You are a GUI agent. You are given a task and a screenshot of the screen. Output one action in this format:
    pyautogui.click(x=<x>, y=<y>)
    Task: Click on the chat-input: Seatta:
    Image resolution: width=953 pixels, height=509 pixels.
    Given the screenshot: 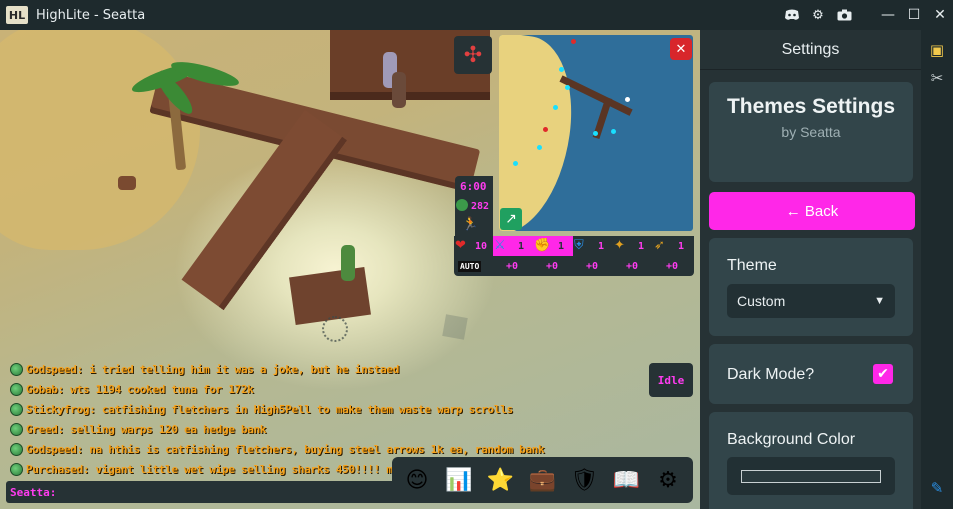 What is the action you would take?
    pyautogui.click(x=206, y=492)
    